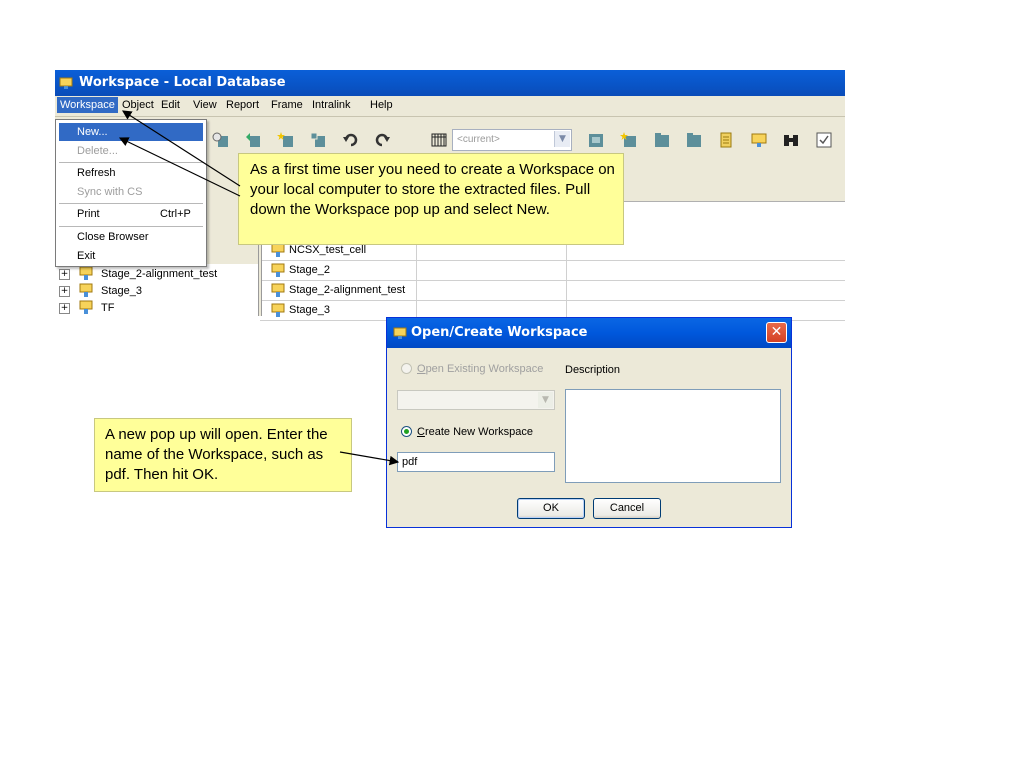 The height and width of the screenshot is (768, 1024). Describe the element at coordinates (450, 83) in the screenshot. I see `window-titlebar: Workspace - Local Database` at that location.